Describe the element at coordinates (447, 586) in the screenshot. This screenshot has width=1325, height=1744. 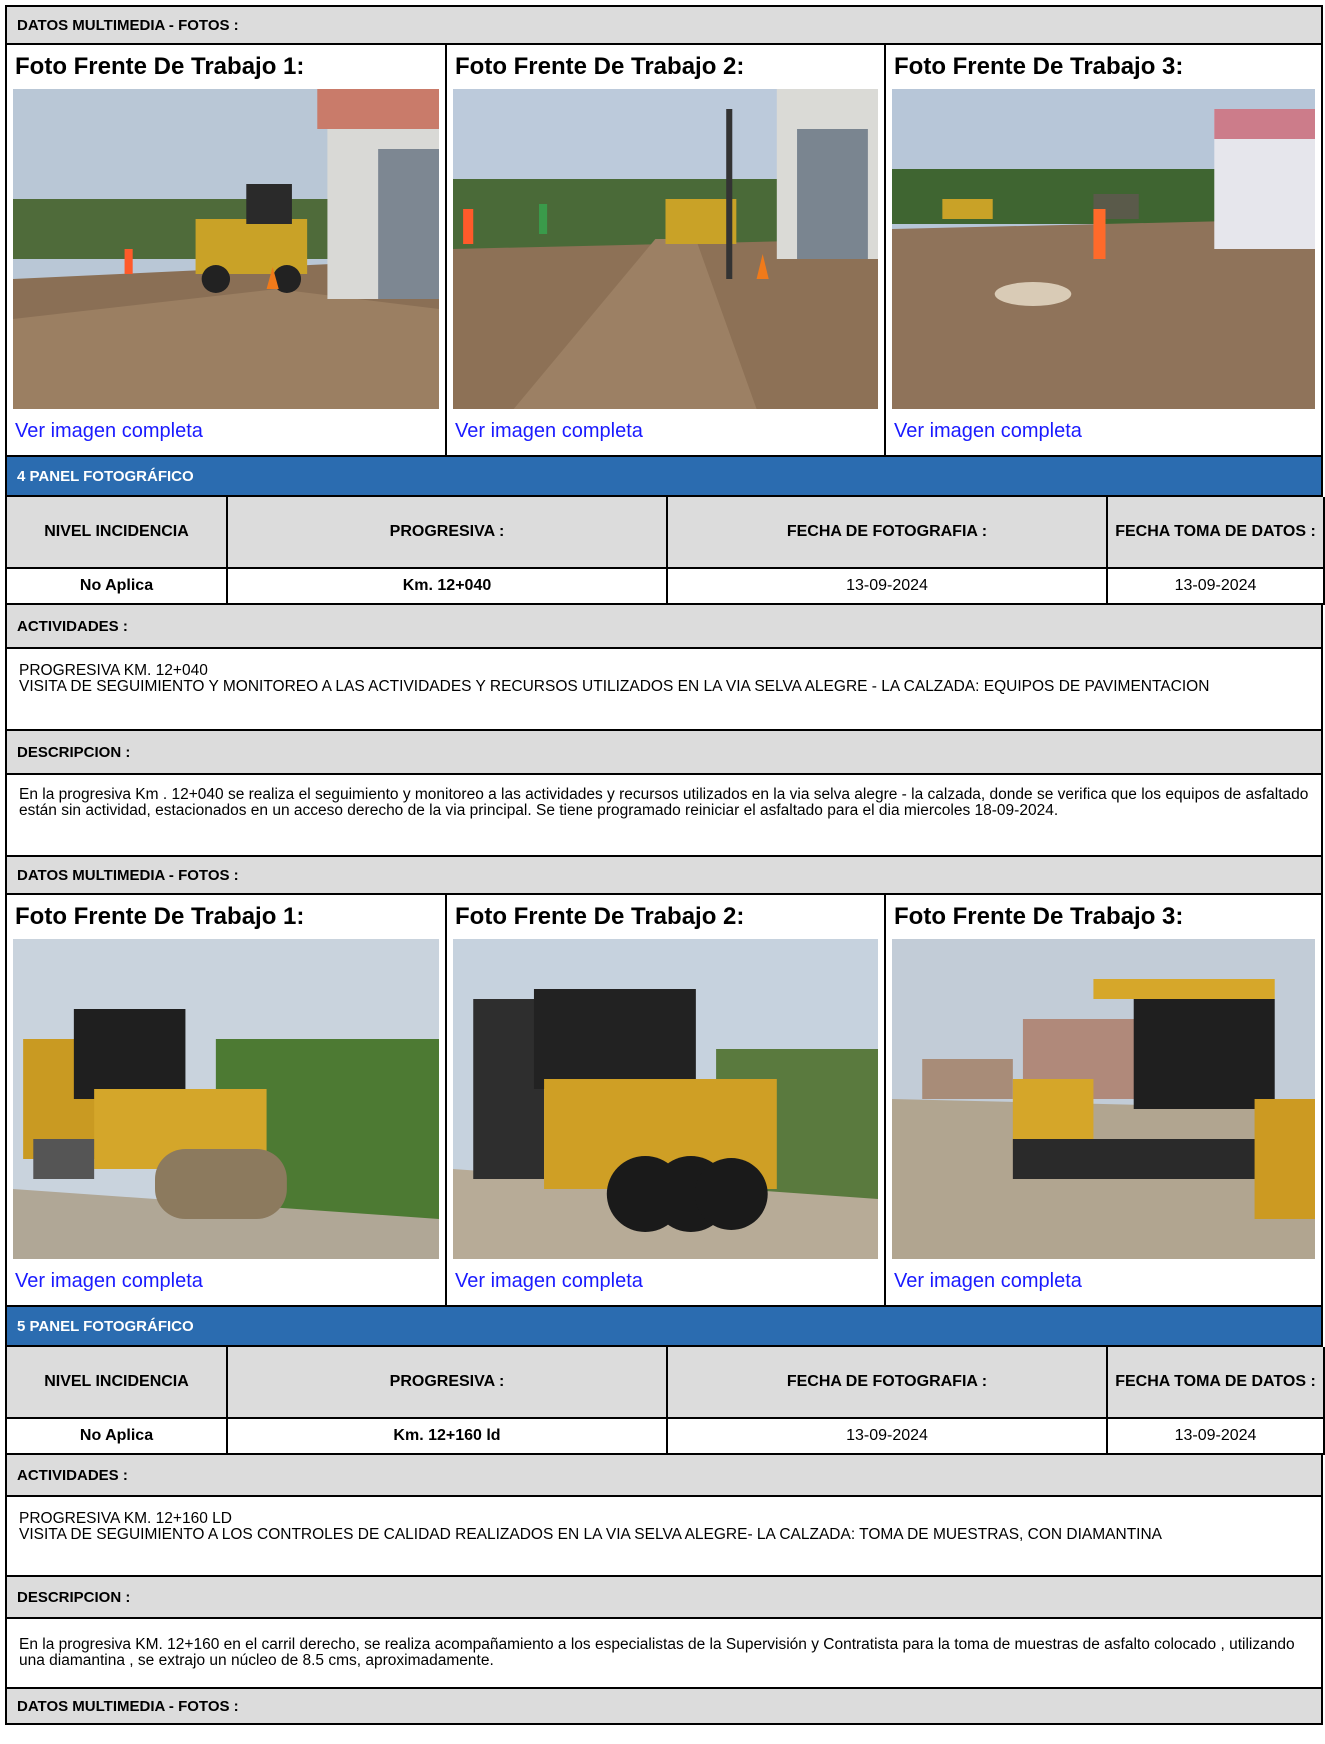
I see `value-progresiva: Km. 12+040` at that location.